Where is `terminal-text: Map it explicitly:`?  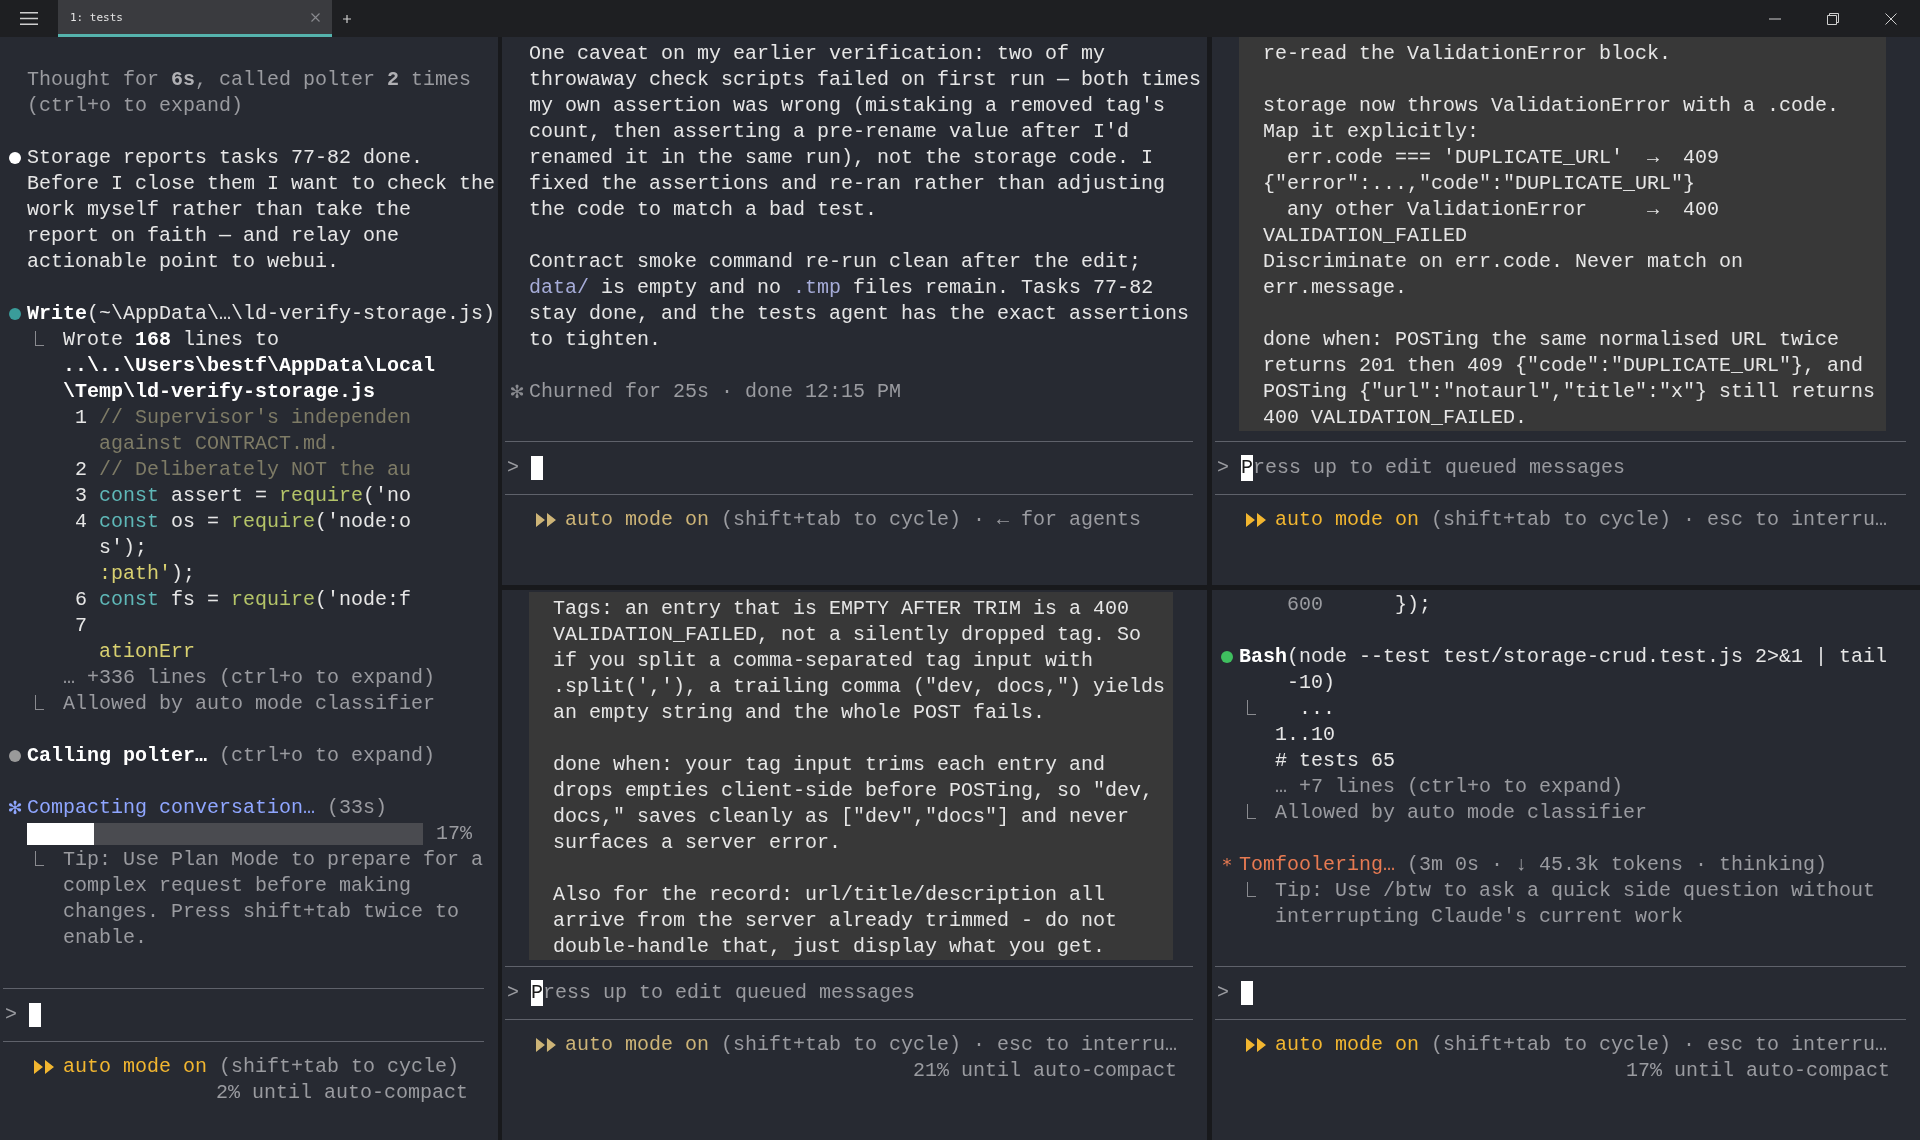
terminal-text: Map it explicitly: is located at coordinates (1371, 132).